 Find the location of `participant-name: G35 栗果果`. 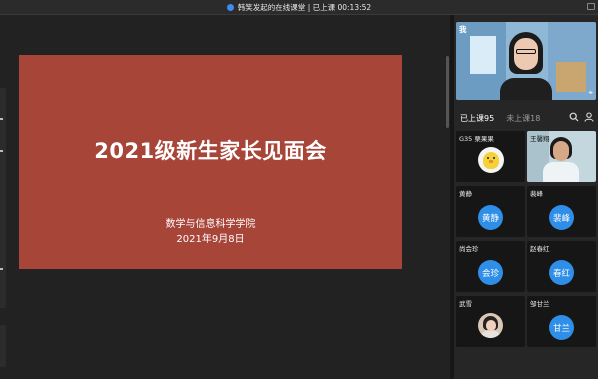

participant-name: G35 栗果果 is located at coordinates (476, 139).